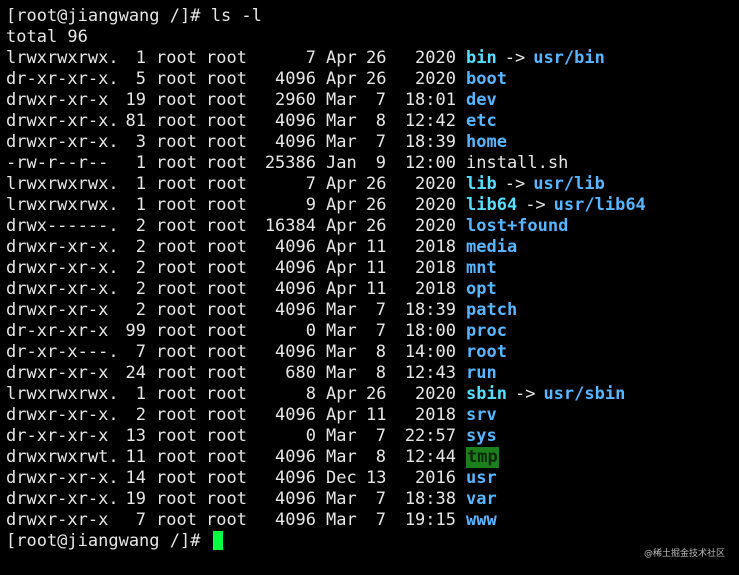 This screenshot has width=739, height=575. Describe the element at coordinates (481, 58) in the screenshot. I see `file-name: bin` at that location.